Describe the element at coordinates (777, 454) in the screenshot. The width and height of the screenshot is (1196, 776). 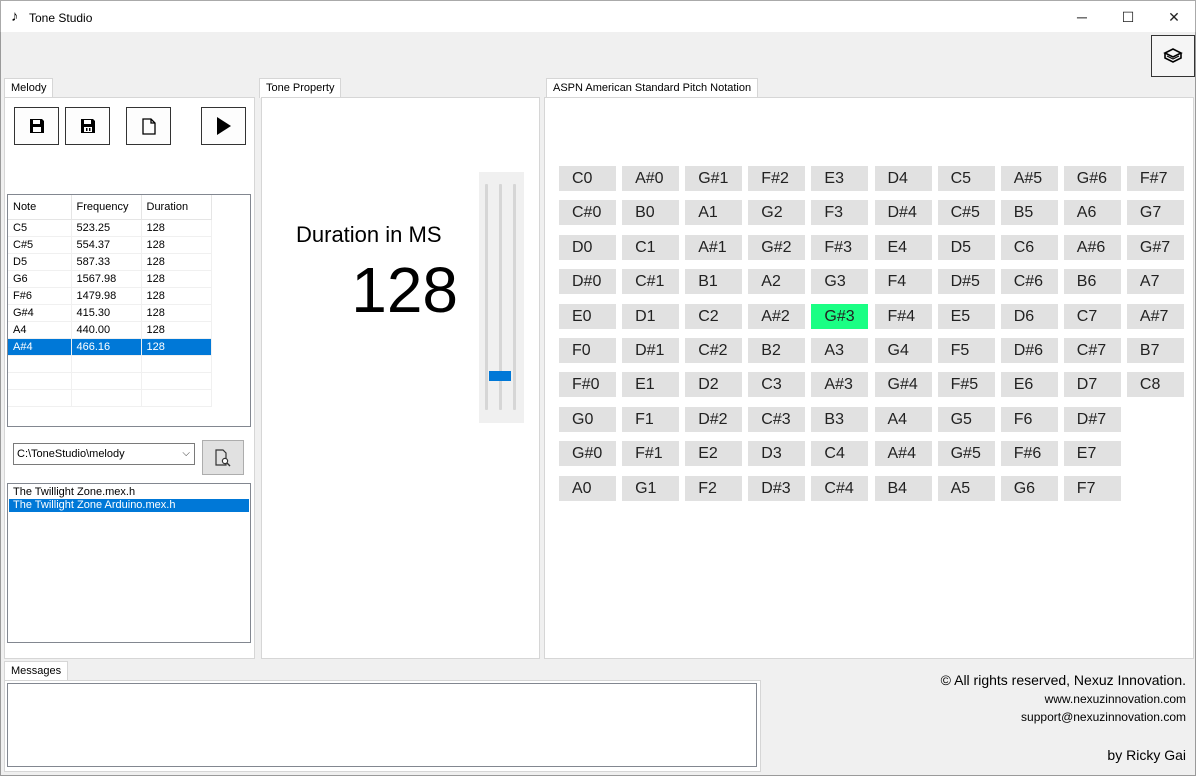
I see `note-button: D3` at that location.